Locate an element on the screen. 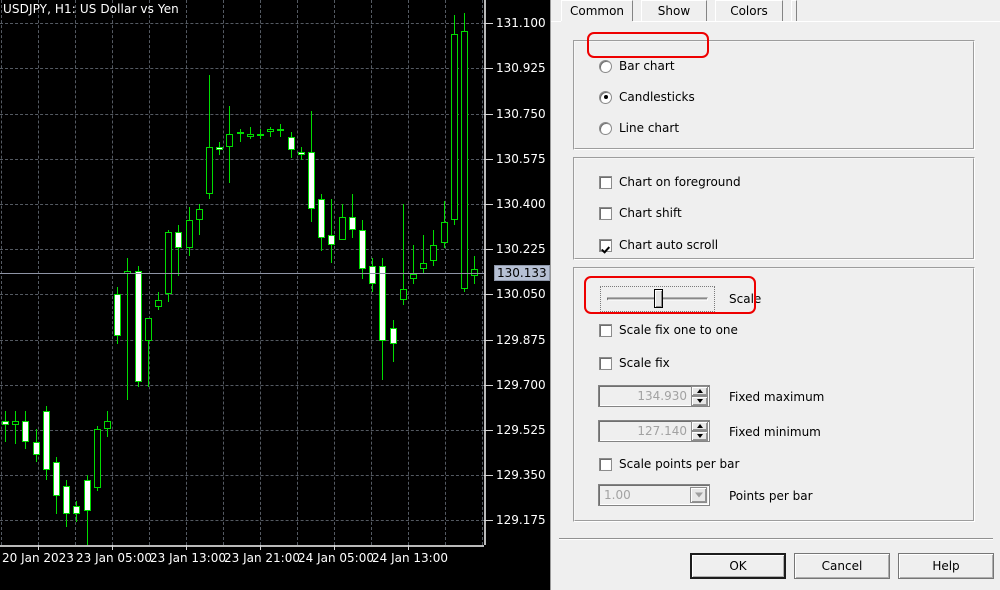 This screenshot has height=590, width=1000. price-tick-label: 129.700 is located at coordinates (521, 384).